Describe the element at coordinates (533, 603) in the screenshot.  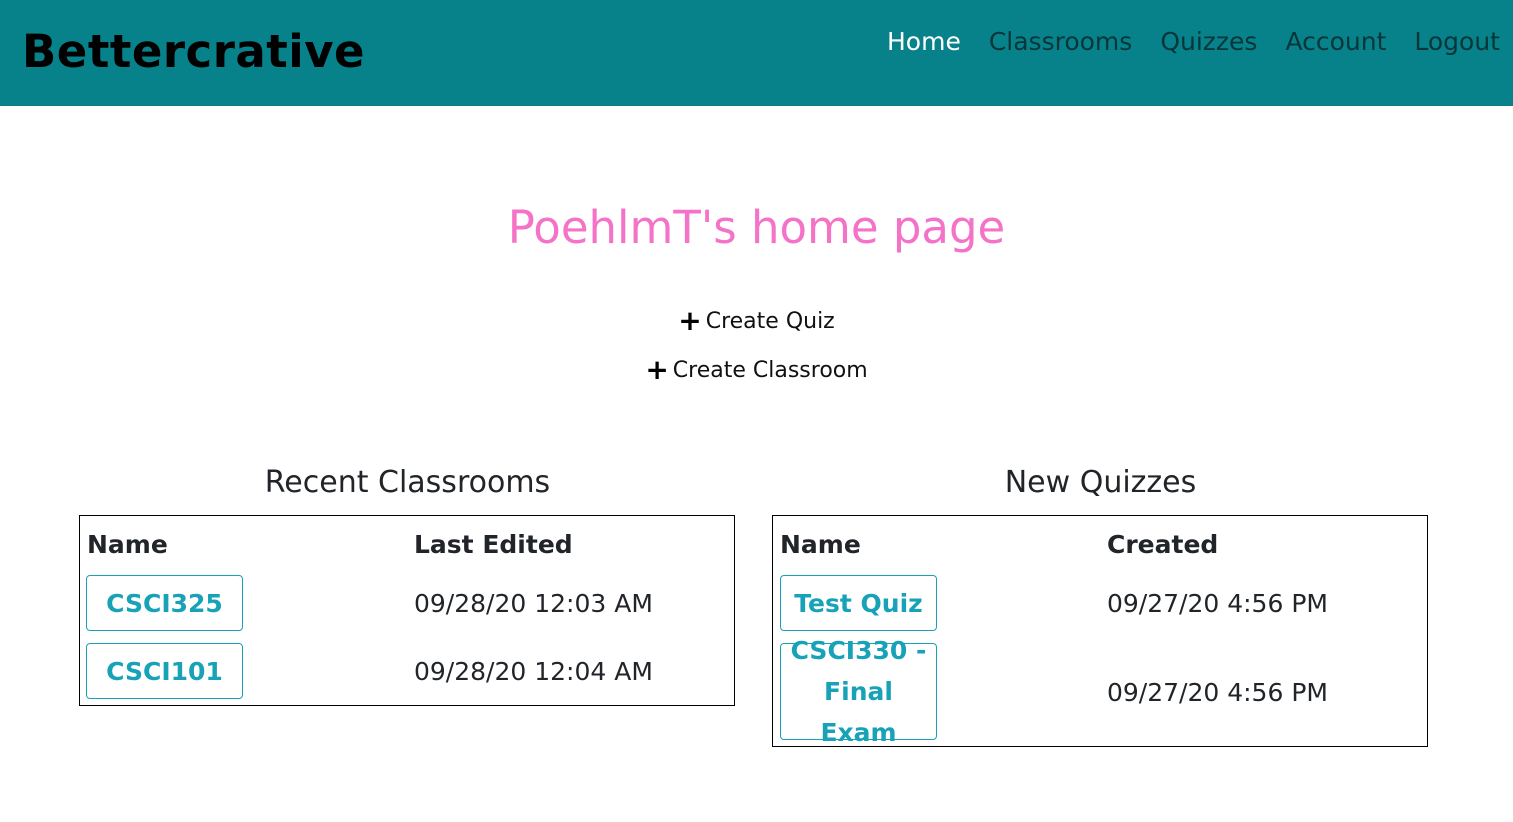
I see `classroom-last-edited: 09/28/20 12:03 AM` at that location.